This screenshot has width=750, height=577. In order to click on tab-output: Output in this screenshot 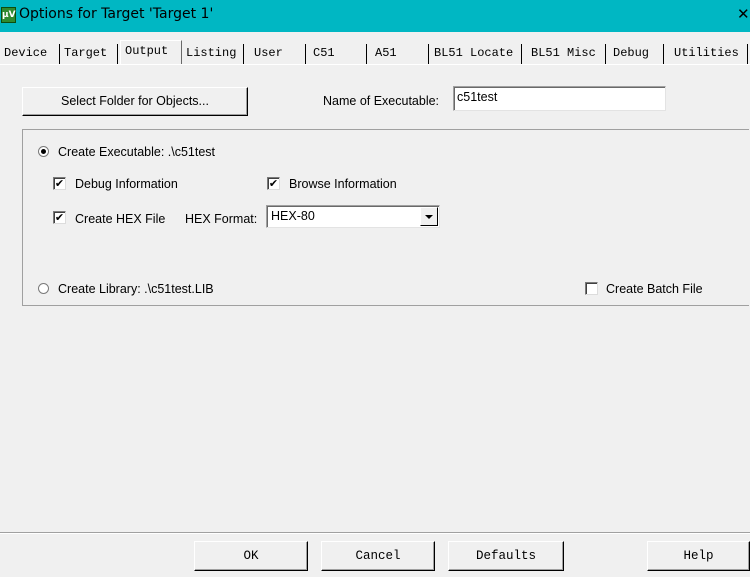, I will do `click(151, 52)`.